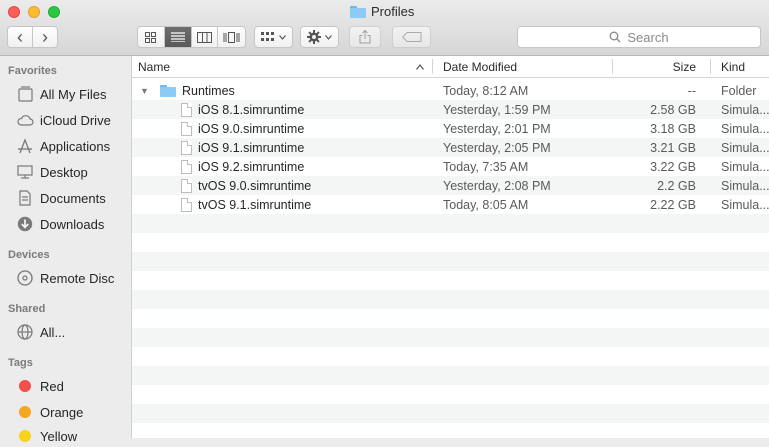 The image size is (769, 447). I want to click on sidebar-item-desktop: Desktop, so click(52, 172).